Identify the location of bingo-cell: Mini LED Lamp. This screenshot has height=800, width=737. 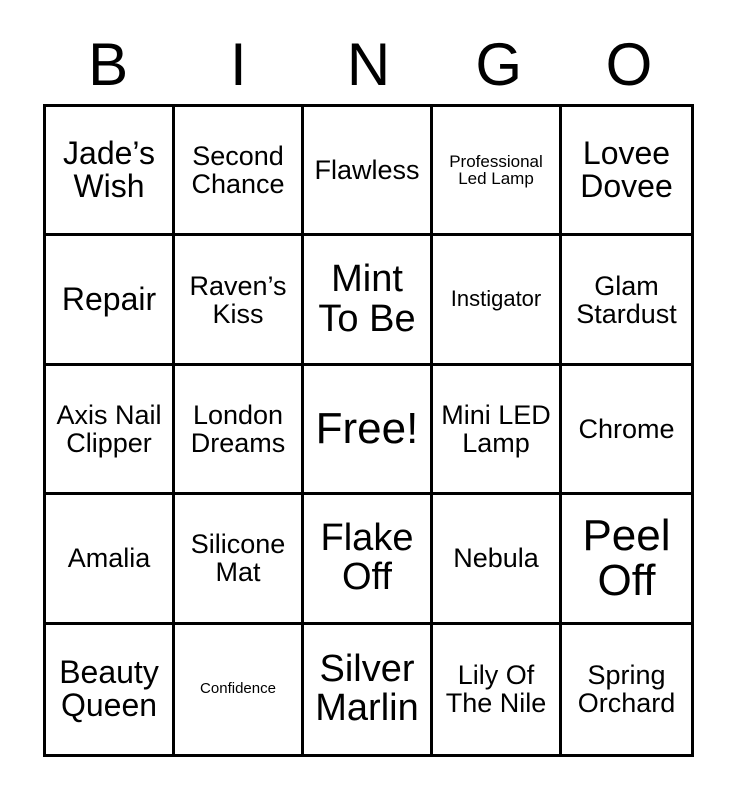
(497, 430).